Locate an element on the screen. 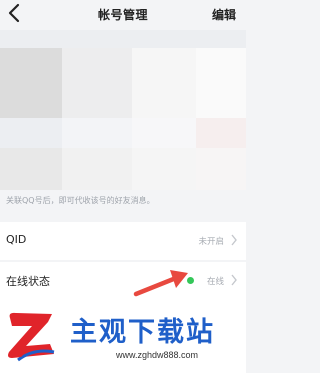 Image resolution: width=320 pixels, height=373 pixels. online-status-value: 在线 is located at coordinates (215, 282).